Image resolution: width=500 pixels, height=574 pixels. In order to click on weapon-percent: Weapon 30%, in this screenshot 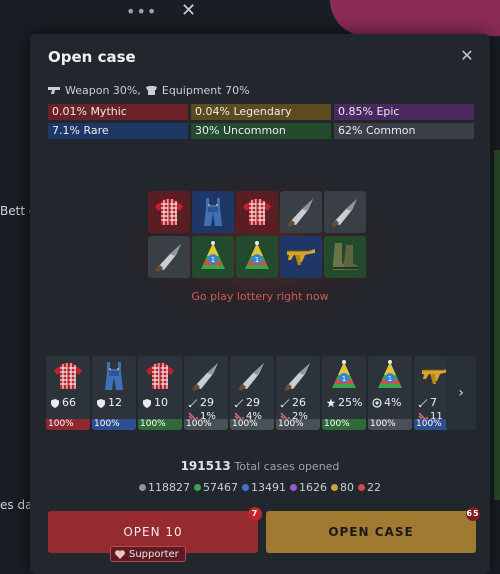, I will do `click(103, 90)`.